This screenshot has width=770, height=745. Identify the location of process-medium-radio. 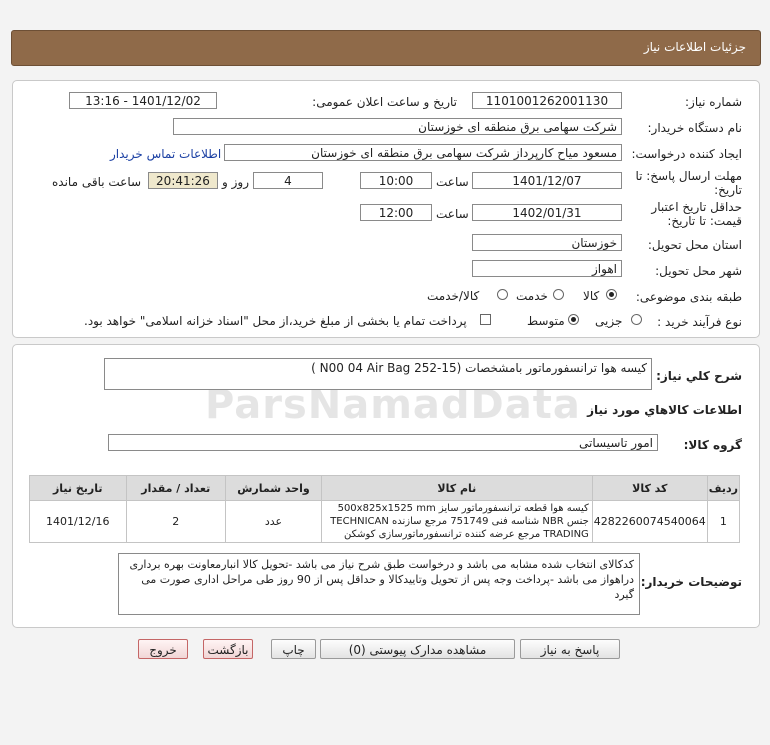
(573, 319).